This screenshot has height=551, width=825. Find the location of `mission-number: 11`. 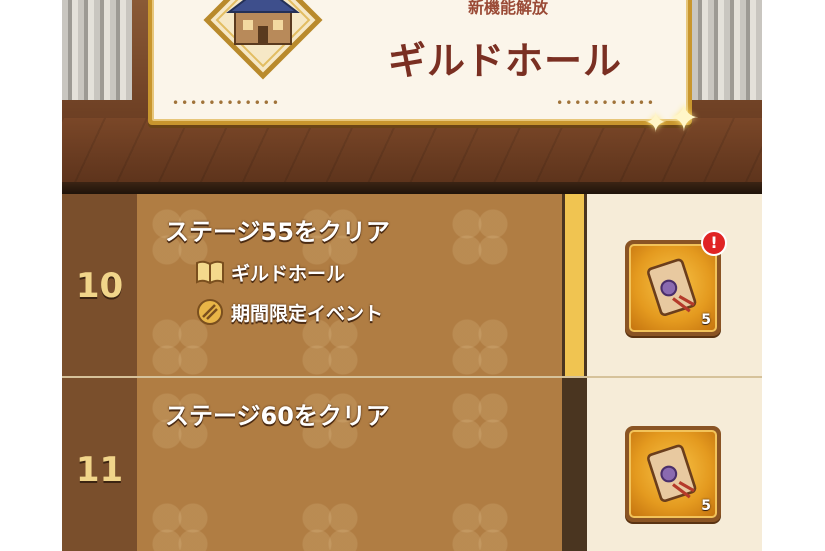

mission-number: 11 is located at coordinates (99, 470).